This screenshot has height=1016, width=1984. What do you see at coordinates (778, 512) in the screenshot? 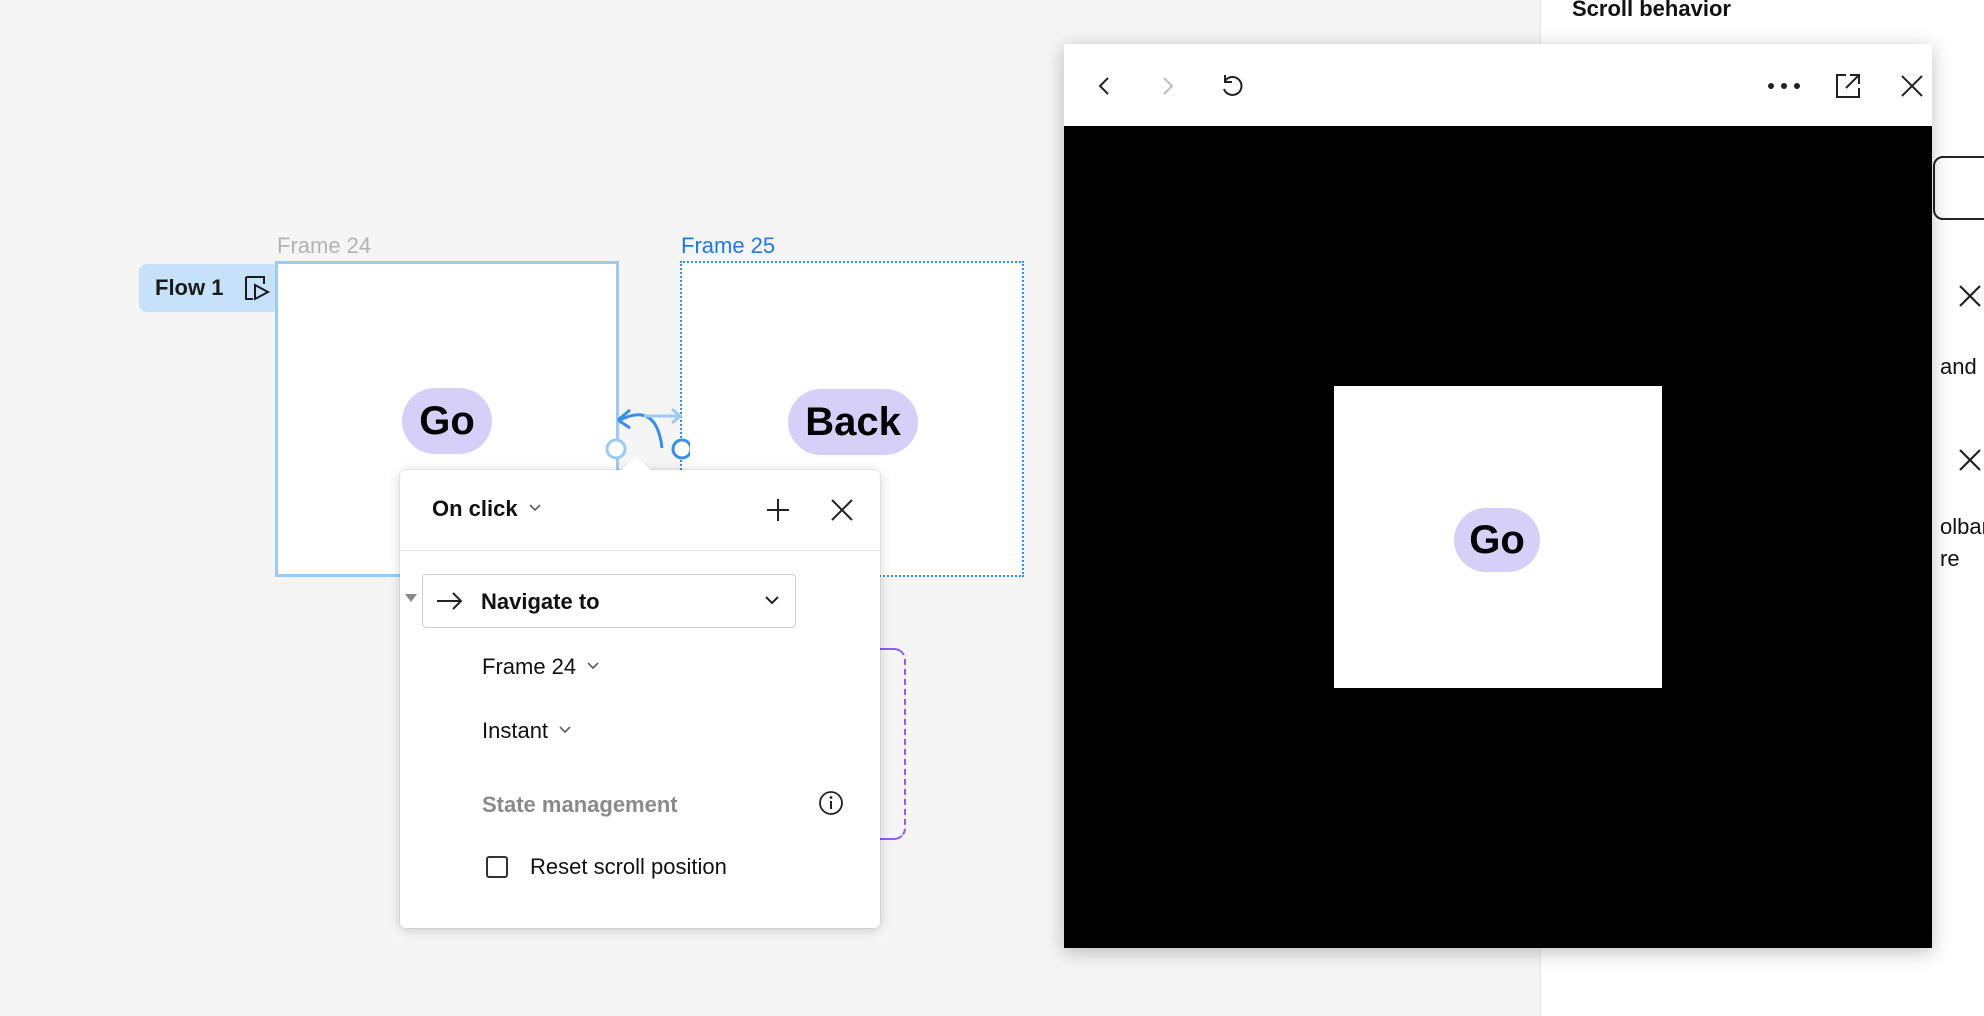
I see `add-icon` at bounding box center [778, 512].